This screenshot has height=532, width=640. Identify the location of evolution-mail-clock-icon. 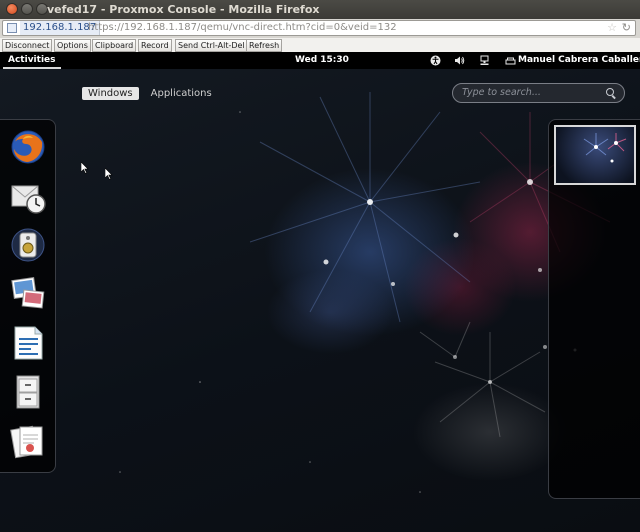
(28, 196).